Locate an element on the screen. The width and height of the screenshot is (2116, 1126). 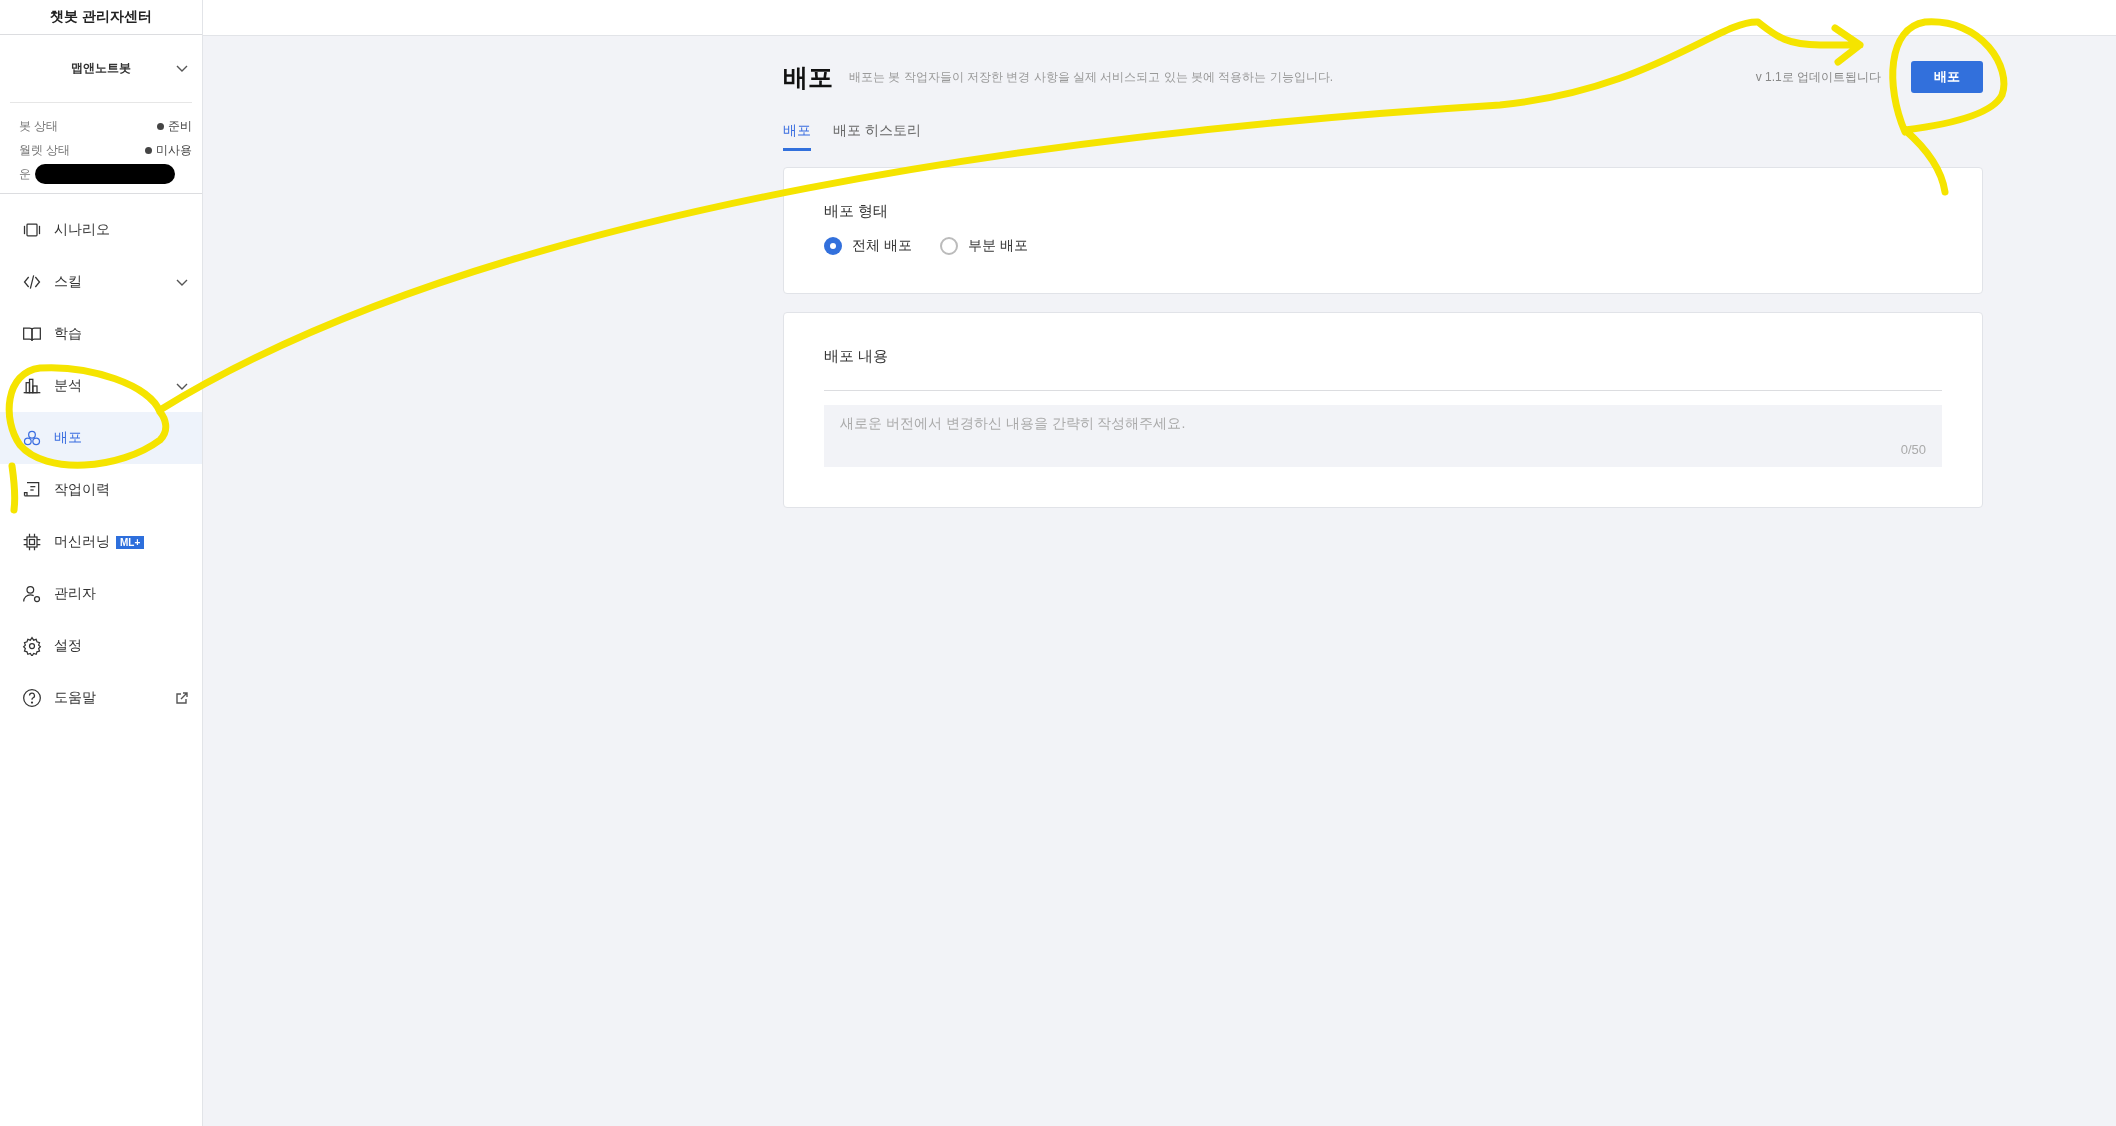
character-counter: 0/50 is located at coordinates (1913, 449).